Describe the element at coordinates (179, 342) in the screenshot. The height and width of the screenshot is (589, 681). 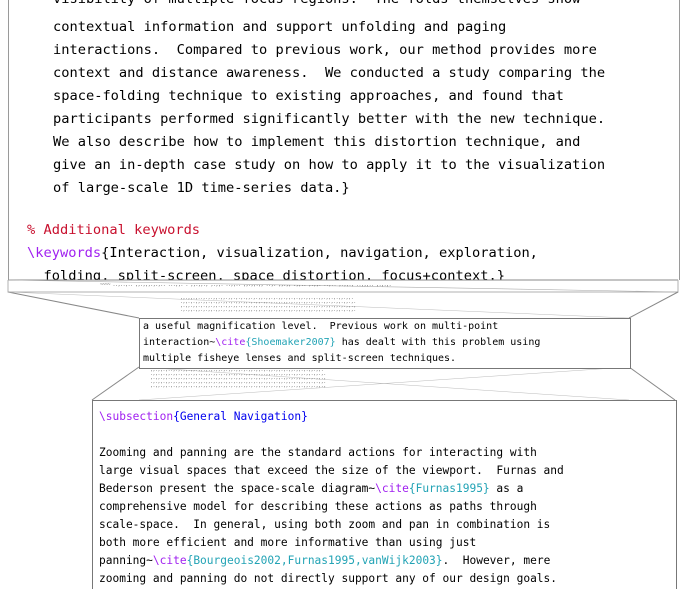
I see `text-span: interaction~` at that location.